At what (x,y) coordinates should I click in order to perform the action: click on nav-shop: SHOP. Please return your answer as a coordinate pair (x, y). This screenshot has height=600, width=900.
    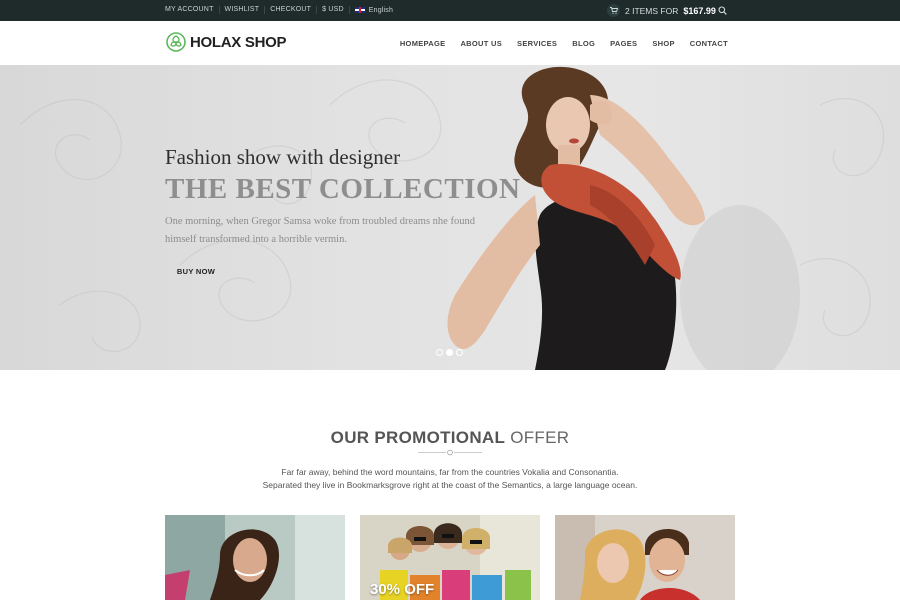
    Looking at the image, I should click on (663, 43).